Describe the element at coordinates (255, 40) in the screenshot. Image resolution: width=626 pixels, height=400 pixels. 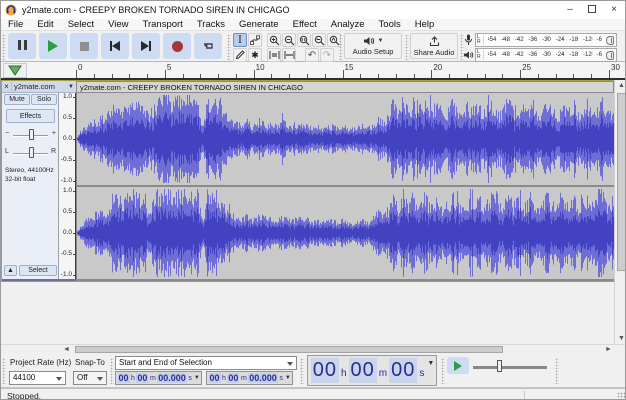
I see `envelope-tool-button` at that location.